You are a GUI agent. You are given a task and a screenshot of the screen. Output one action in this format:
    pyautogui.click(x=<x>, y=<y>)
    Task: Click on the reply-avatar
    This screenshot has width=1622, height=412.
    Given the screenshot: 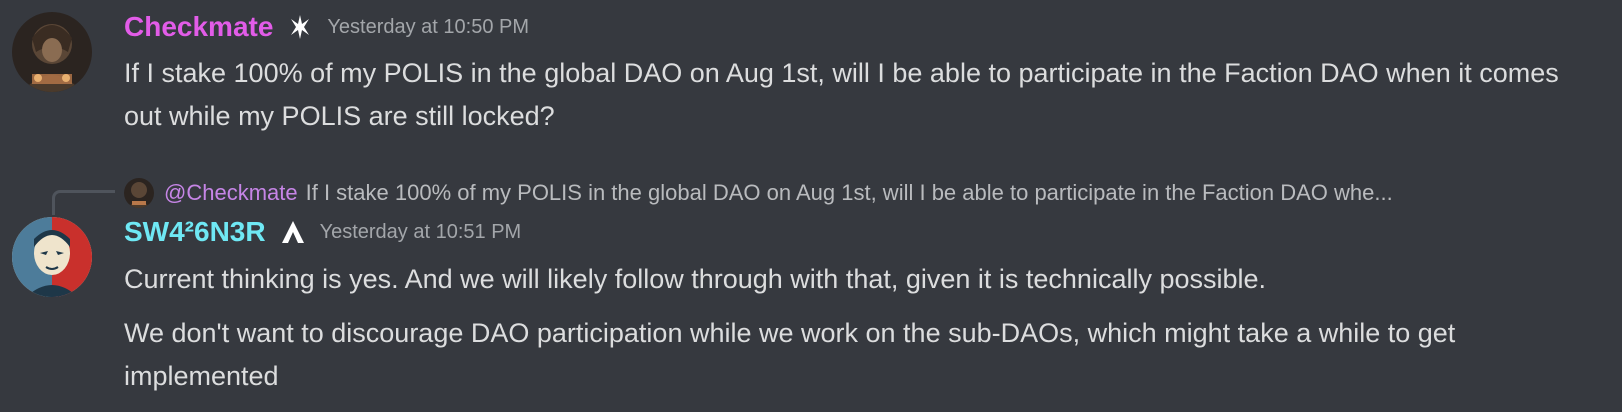 What is the action you would take?
    pyautogui.click(x=139, y=193)
    